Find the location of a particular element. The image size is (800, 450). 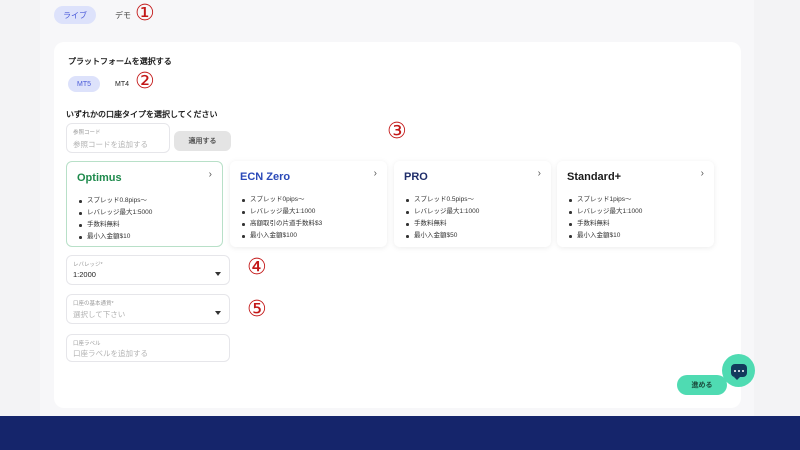

base-currency-placeholder: 選択して下さい is located at coordinates (99, 314).